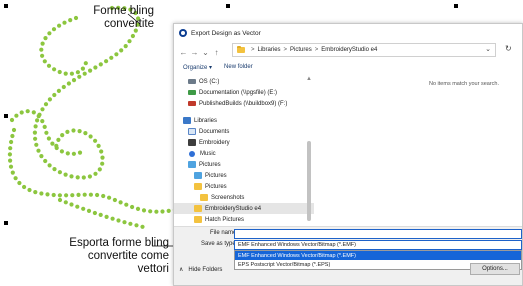 The height and width of the screenshot is (286, 523). What do you see at coordinates (194, 52) in the screenshot?
I see `forward-arrow-icon: →` at bounding box center [194, 52].